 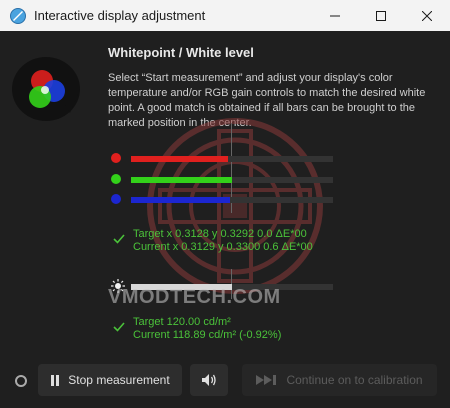 I want to click on close-icon, so click(x=427, y=15).